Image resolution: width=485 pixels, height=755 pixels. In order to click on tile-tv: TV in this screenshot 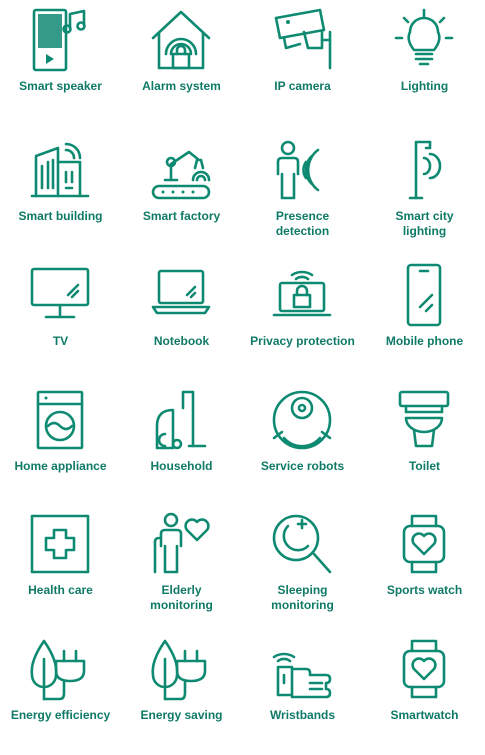, I will do `click(60, 319)`.